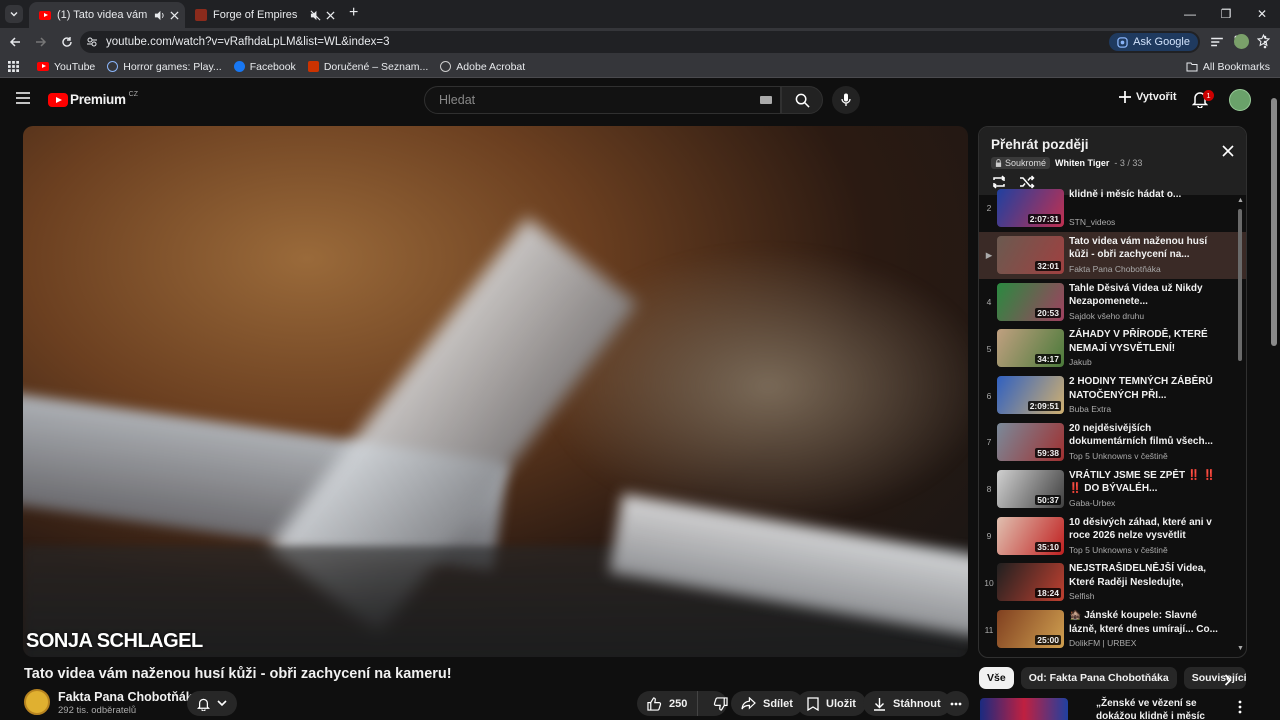 The width and height of the screenshot is (1280, 720). What do you see at coordinates (996, 678) in the screenshot?
I see `chip-all: Vše` at bounding box center [996, 678].